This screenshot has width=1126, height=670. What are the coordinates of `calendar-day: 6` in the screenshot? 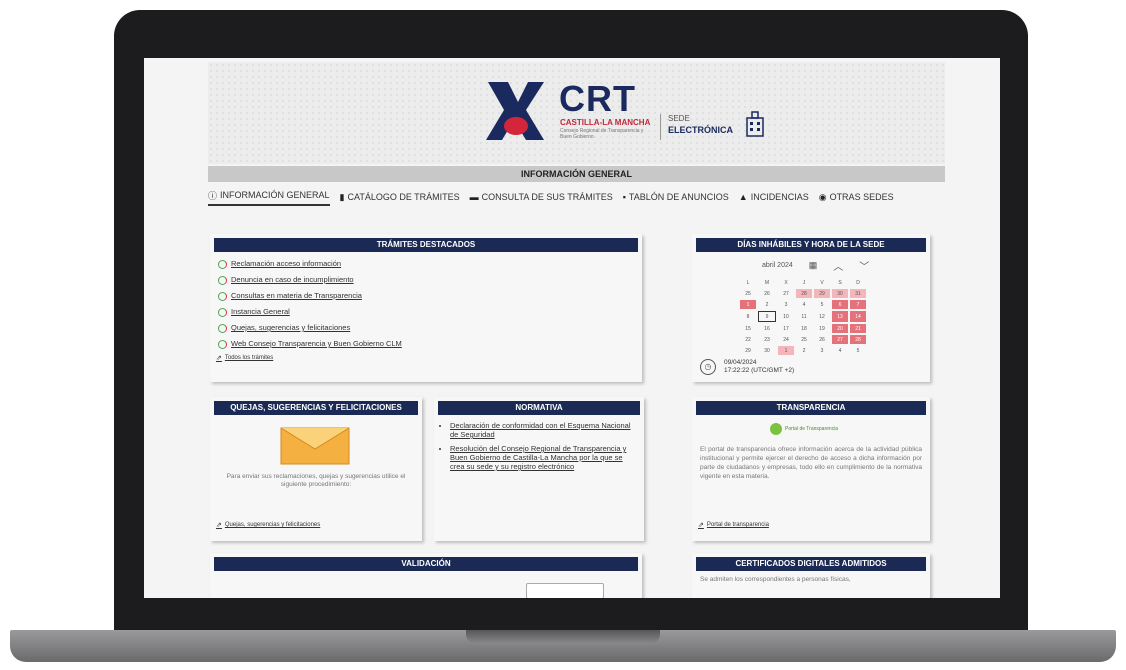 It's located at (840, 304).